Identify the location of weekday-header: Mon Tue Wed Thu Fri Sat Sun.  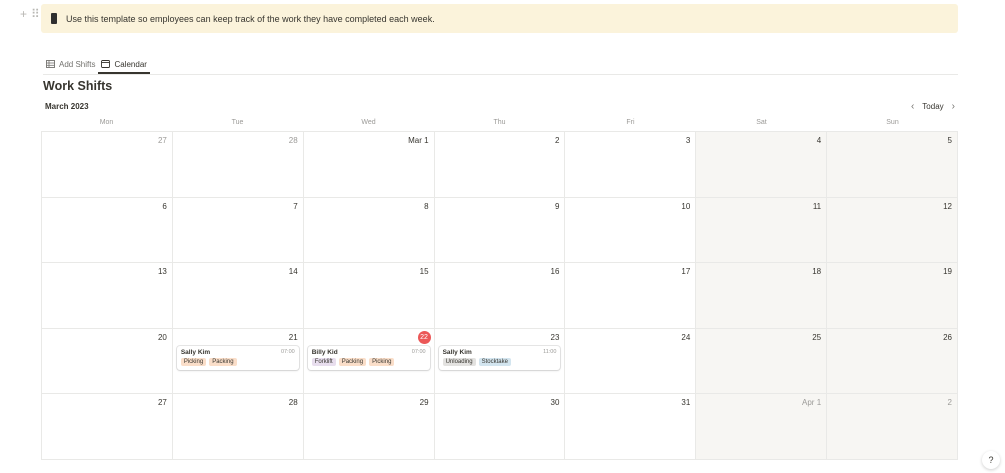
(499, 122).